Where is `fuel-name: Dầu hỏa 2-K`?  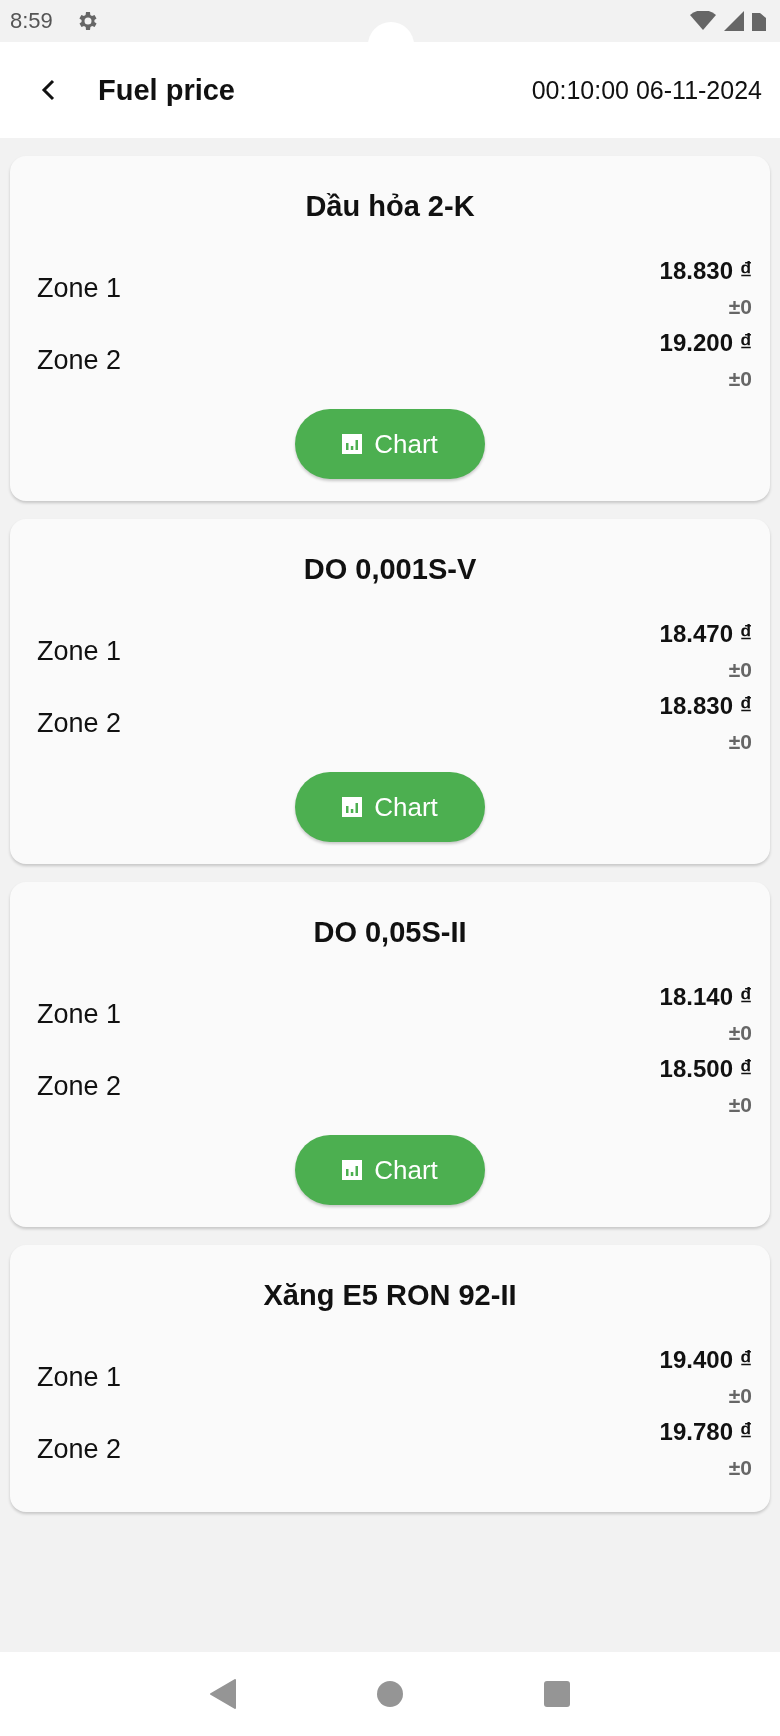
fuel-name: Dầu hỏa 2-K is located at coordinates (390, 206).